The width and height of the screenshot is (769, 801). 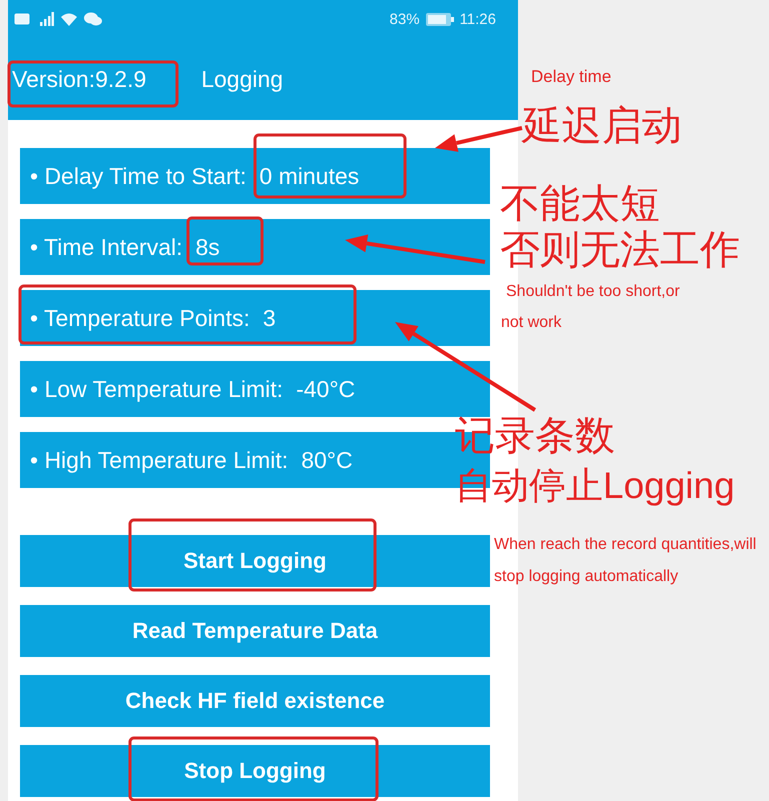 I want to click on setting-row: • Delay Time to Start: 0 minutes, so click(x=255, y=176).